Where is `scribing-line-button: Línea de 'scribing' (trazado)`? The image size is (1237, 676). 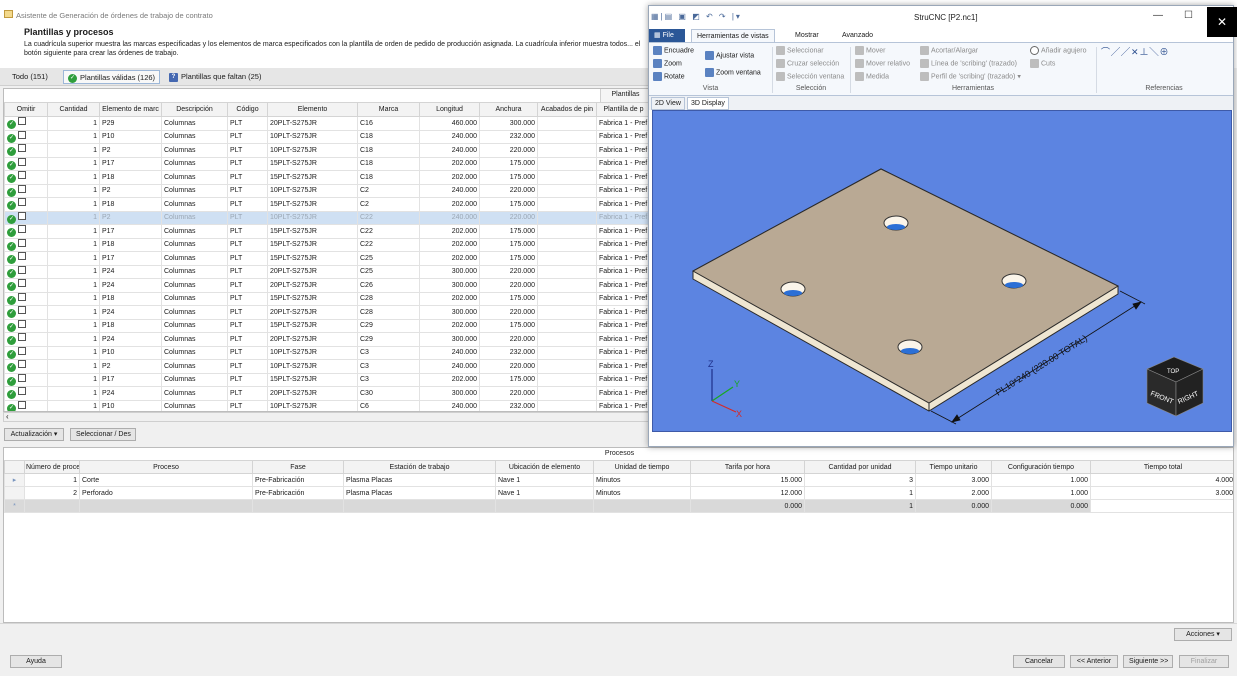
scribing-line-button: Línea de 'scribing' (trazado) is located at coordinates (968, 63).